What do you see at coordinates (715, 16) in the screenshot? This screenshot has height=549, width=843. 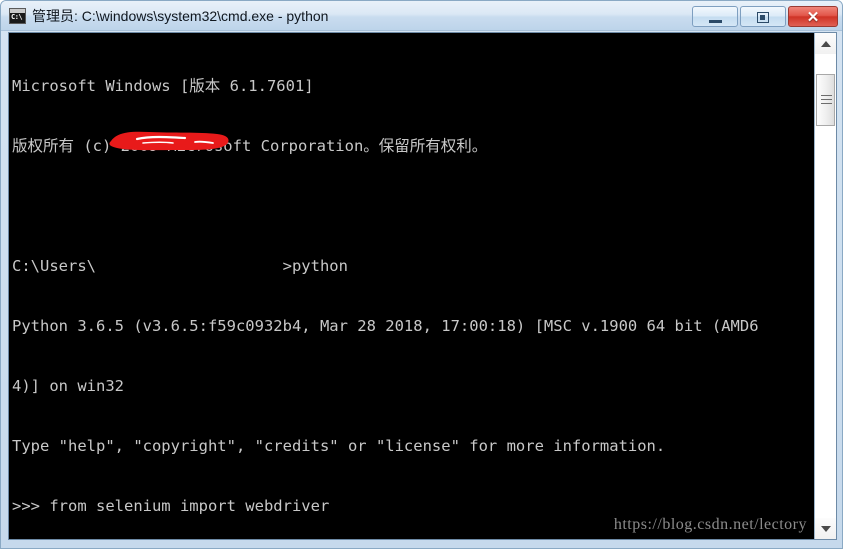 I see `minimize-button` at bounding box center [715, 16].